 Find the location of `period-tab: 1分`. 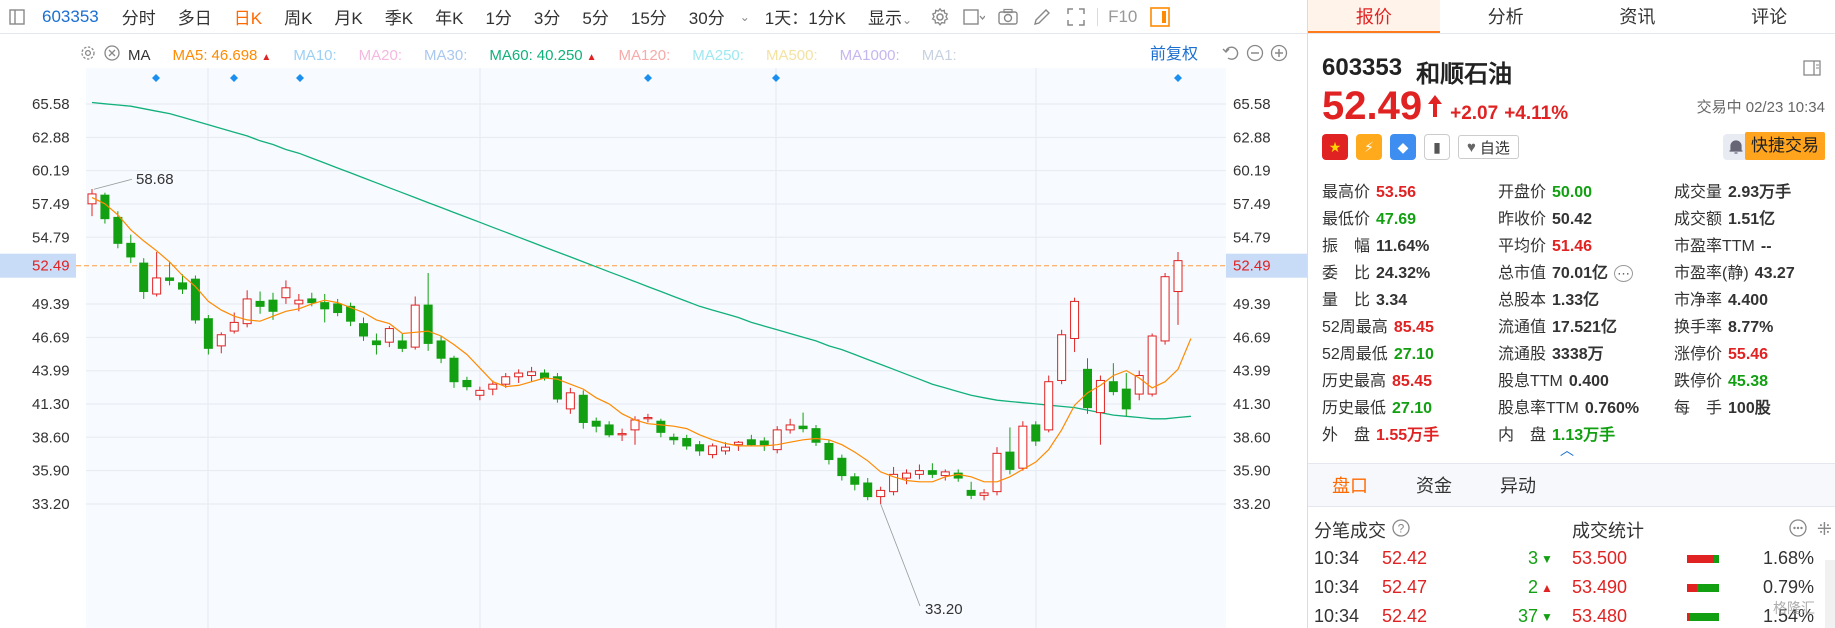

period-tab: 1分 is located at coordinates (498, 16).